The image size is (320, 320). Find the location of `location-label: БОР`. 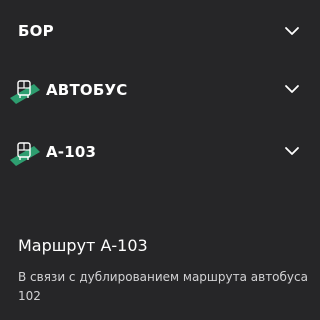

location-label: БОР is located at coordinates (36, 31).